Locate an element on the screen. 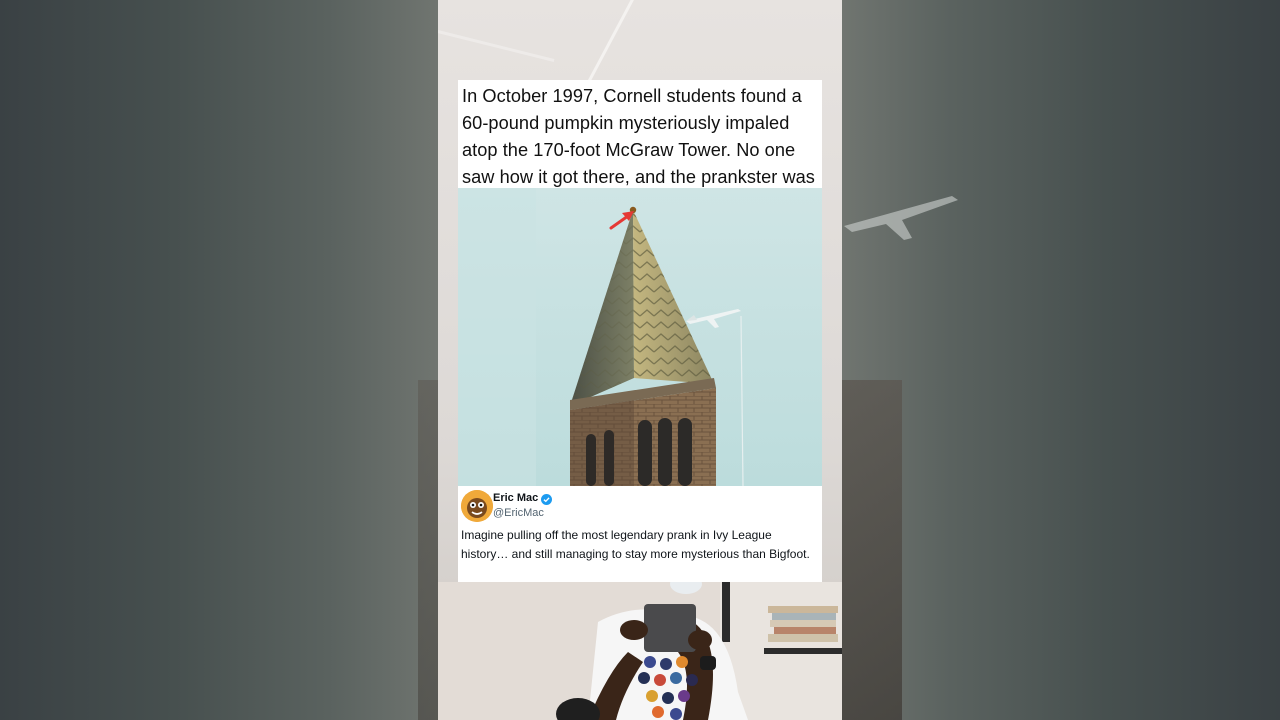 This screenshot has width=1280, height=720. blurred-airplane-icon is located at coordinates (901, 218).